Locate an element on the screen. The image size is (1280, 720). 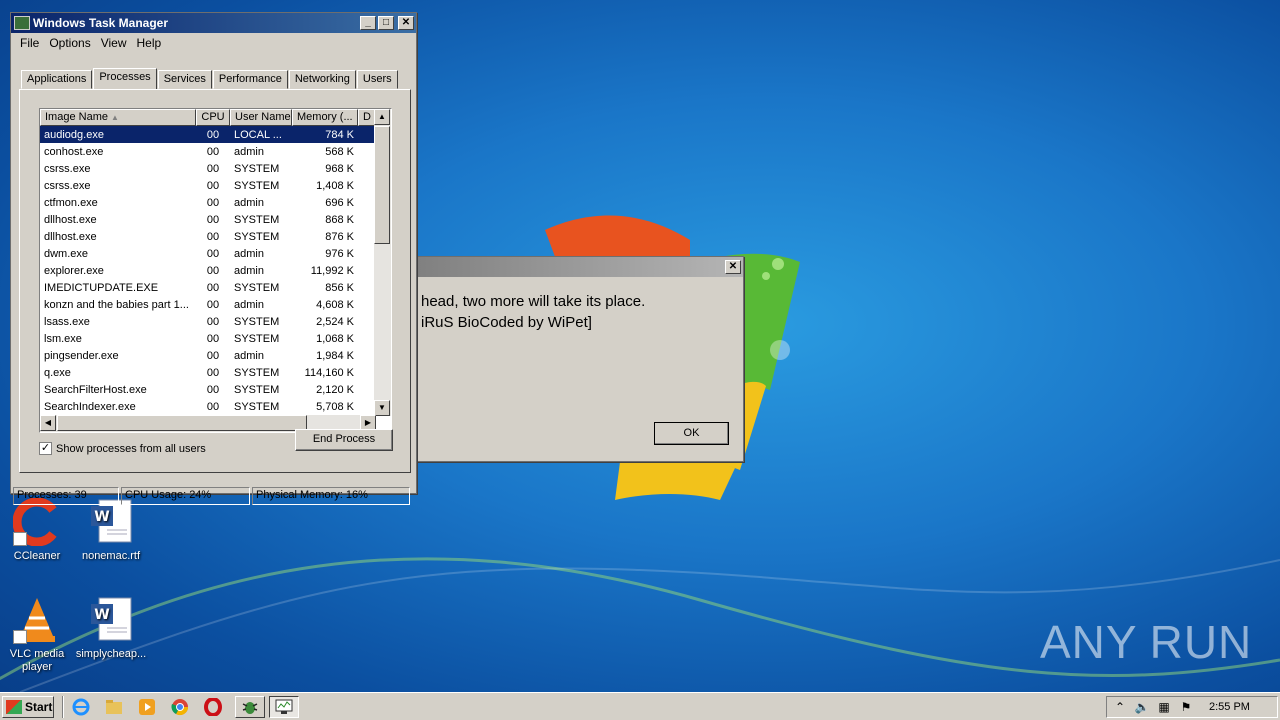
watermark-left-text: ANY is located at coordinates (1089, 642).